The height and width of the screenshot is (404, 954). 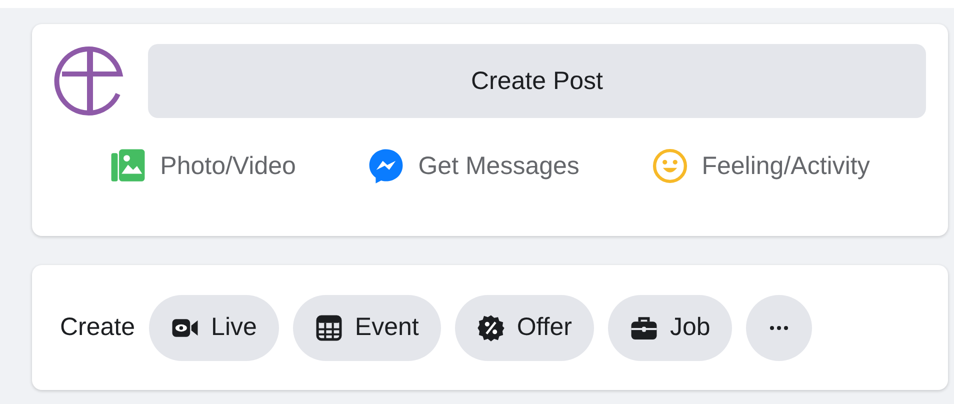 I want to click on job-button: Job, so click(x=670, y=327).